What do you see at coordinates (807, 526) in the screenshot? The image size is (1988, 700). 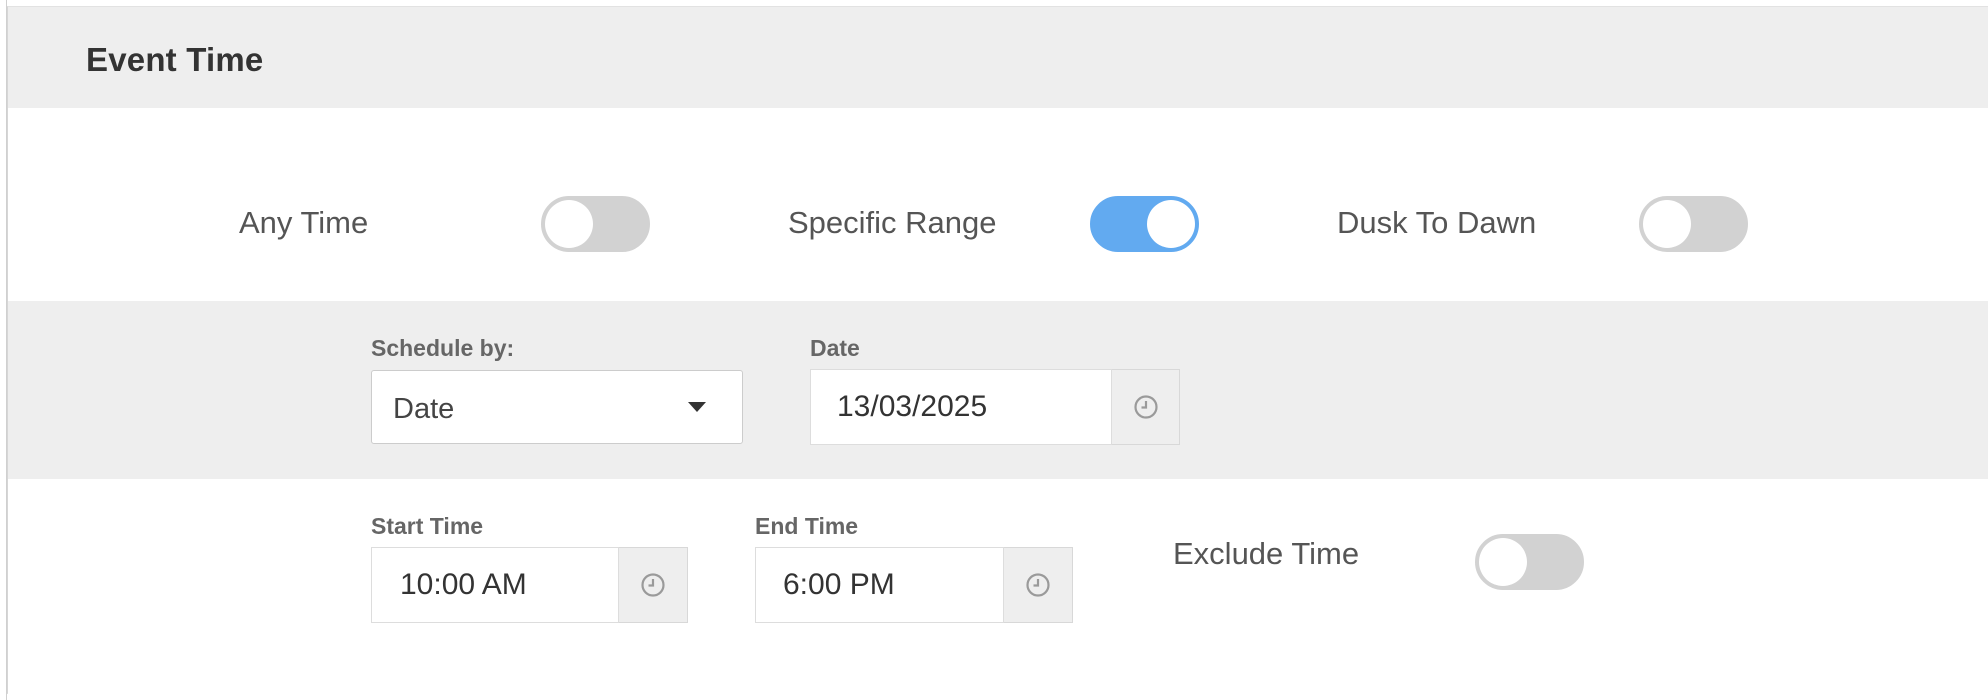 I see `end-time-label: End Time` at bounding box center [807, 526].